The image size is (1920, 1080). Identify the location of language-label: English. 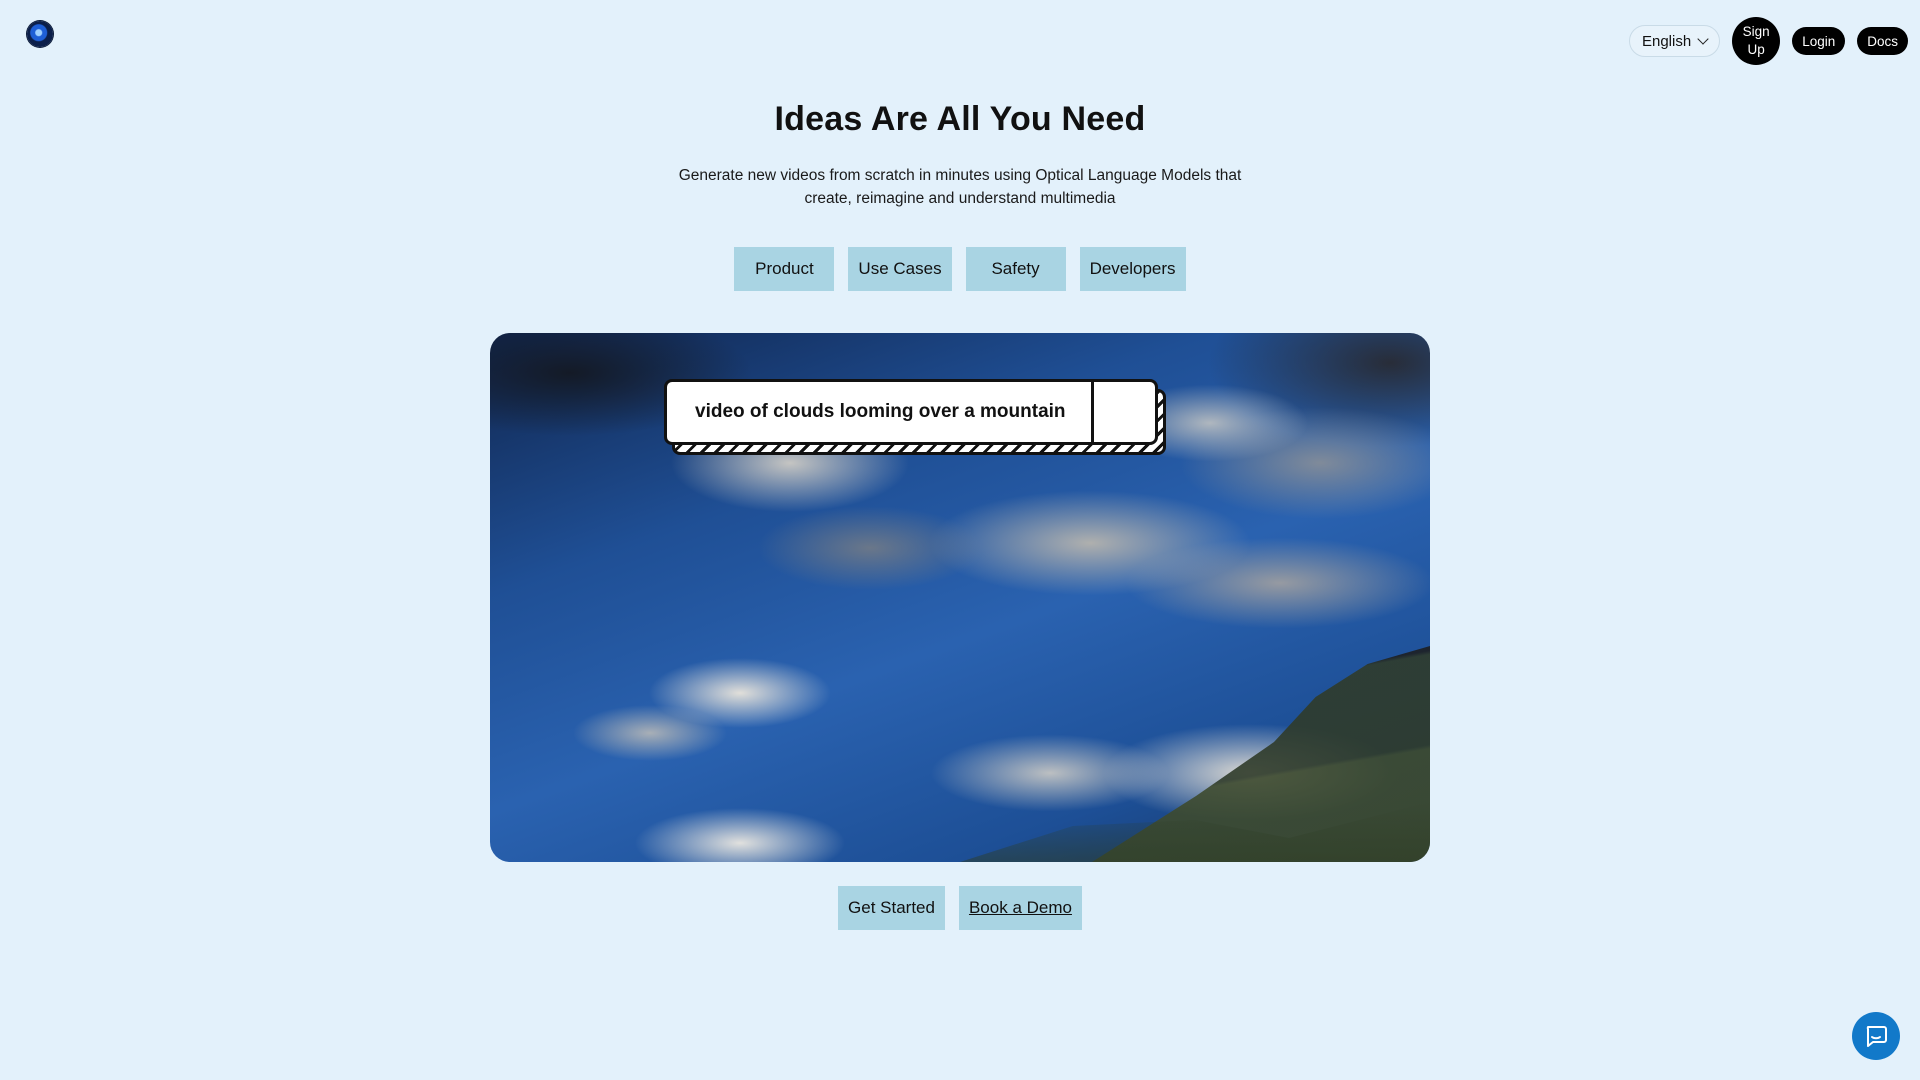
(1666, 41).